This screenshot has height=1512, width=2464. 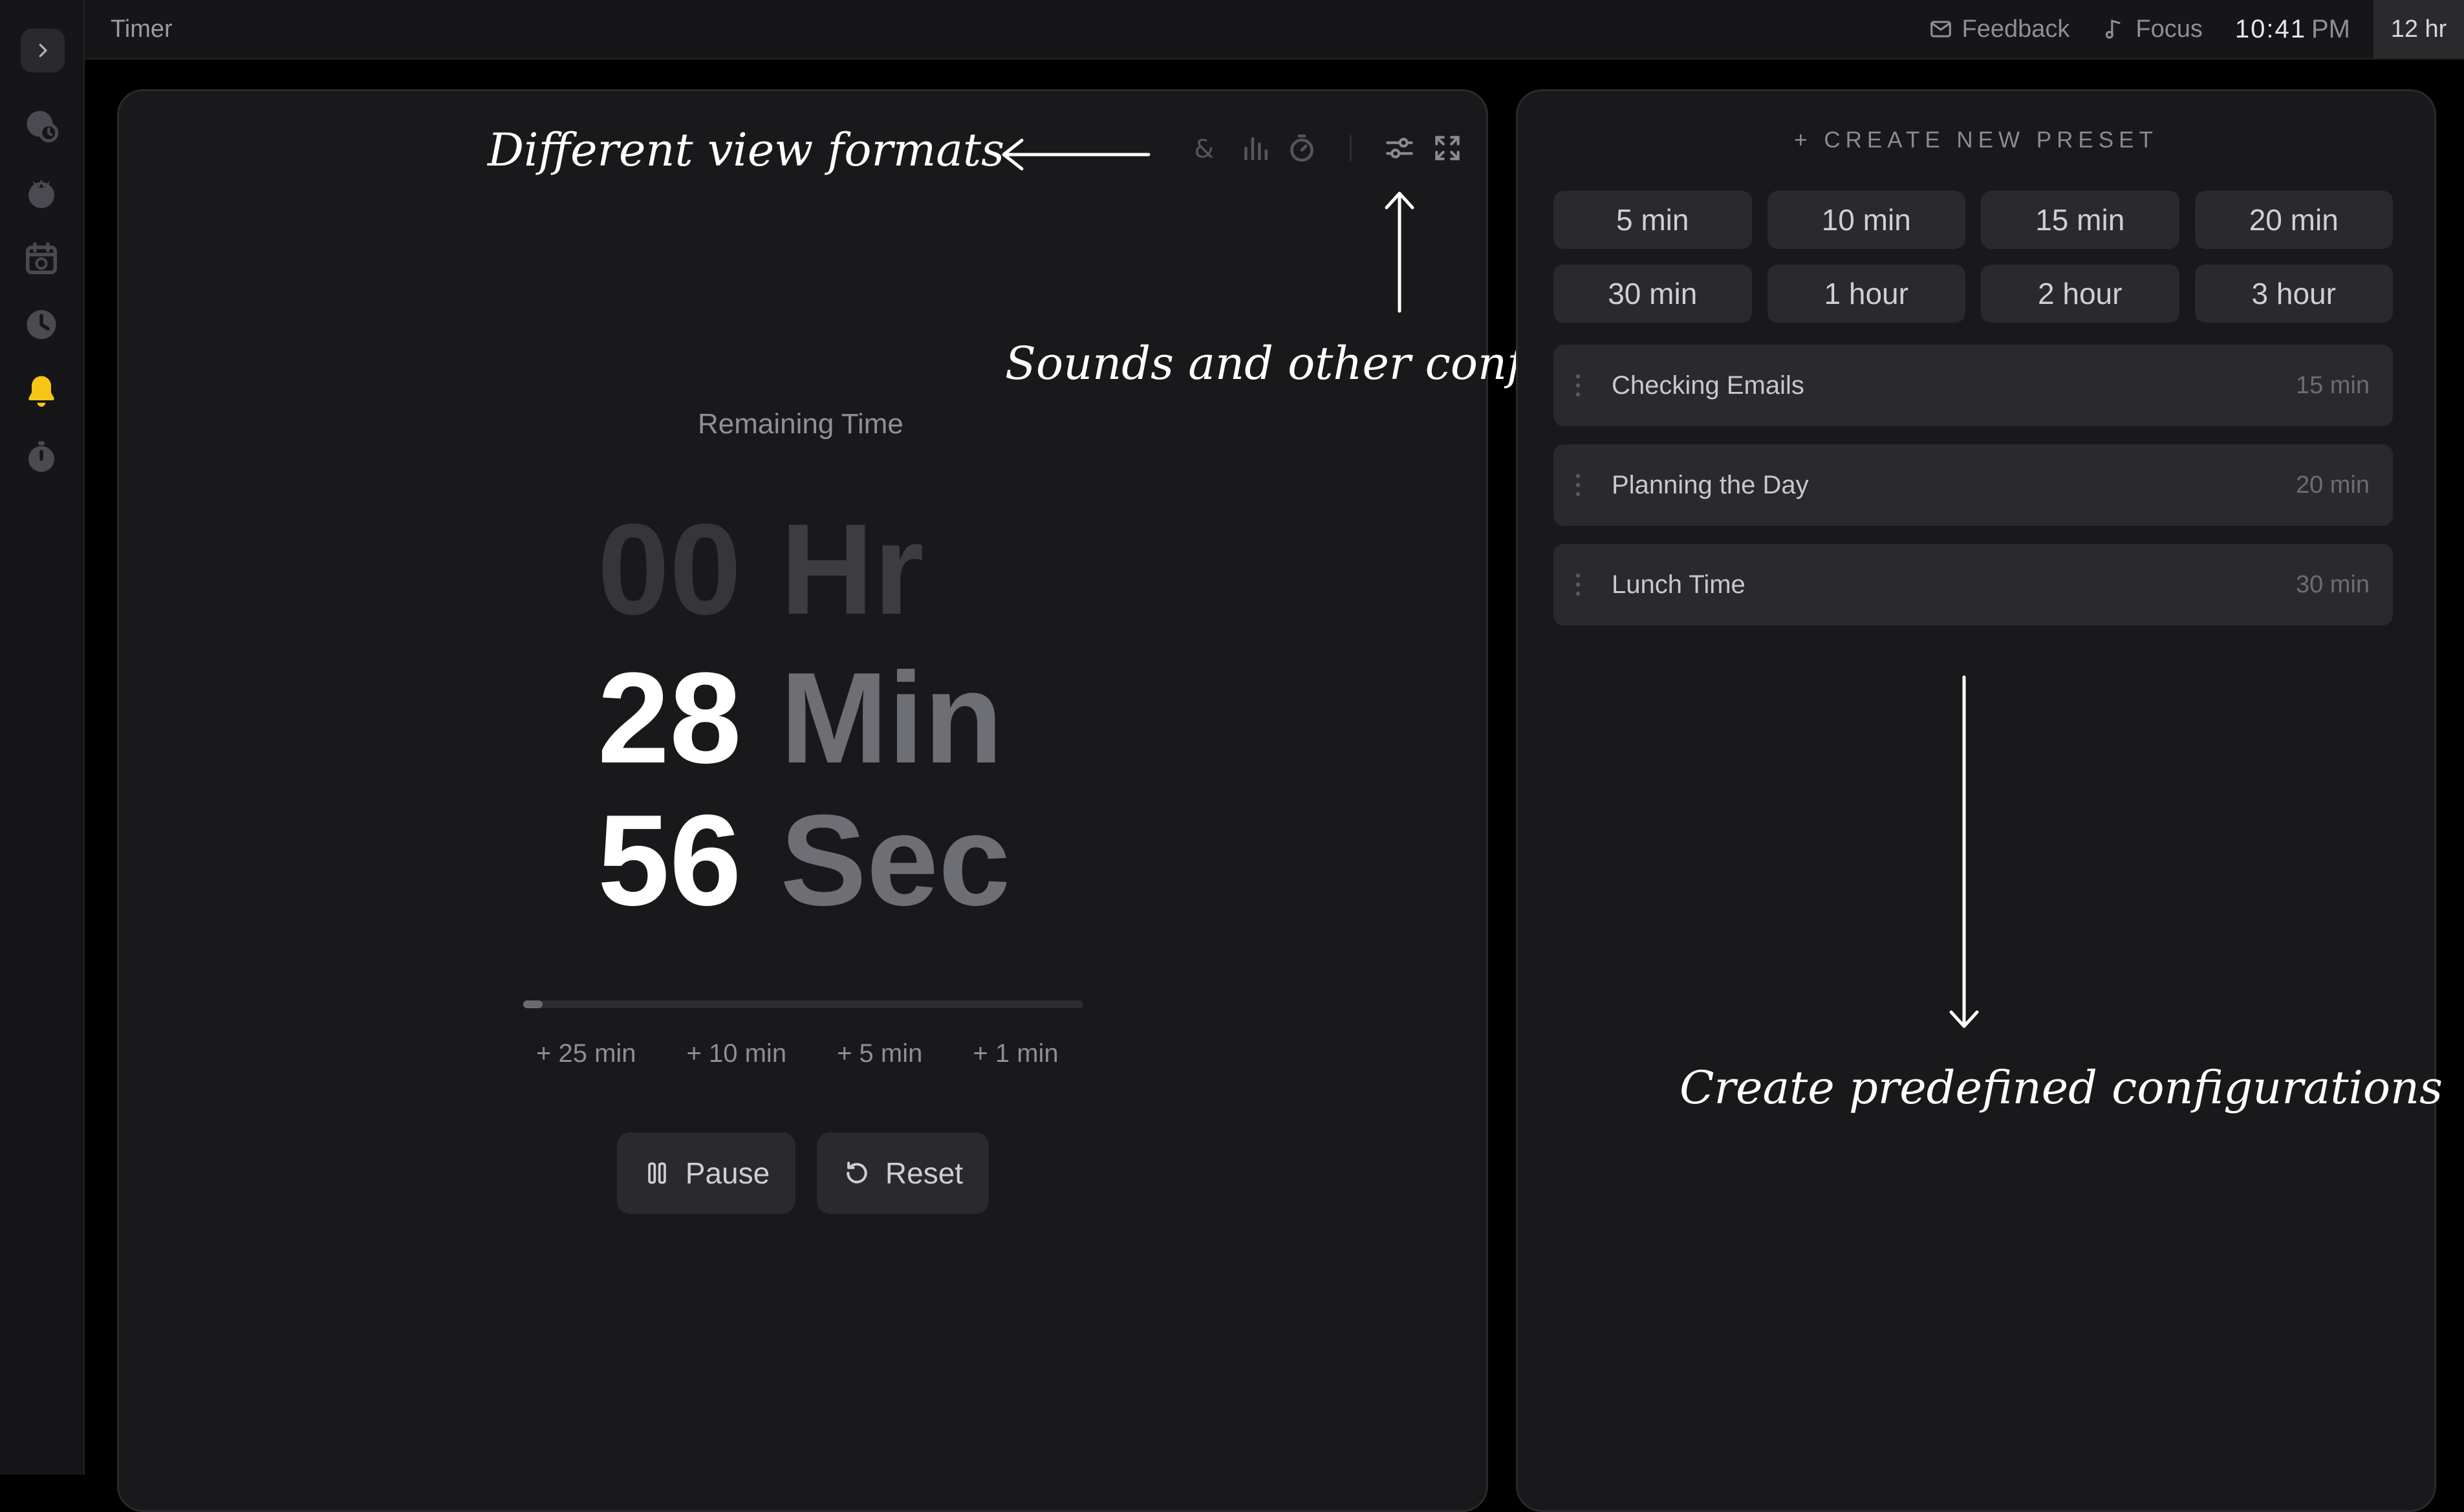 What do you see at coordinates (852, 569) in the screenshot?
I see `hours-unit: Hr` at bounding box center [852, 569].